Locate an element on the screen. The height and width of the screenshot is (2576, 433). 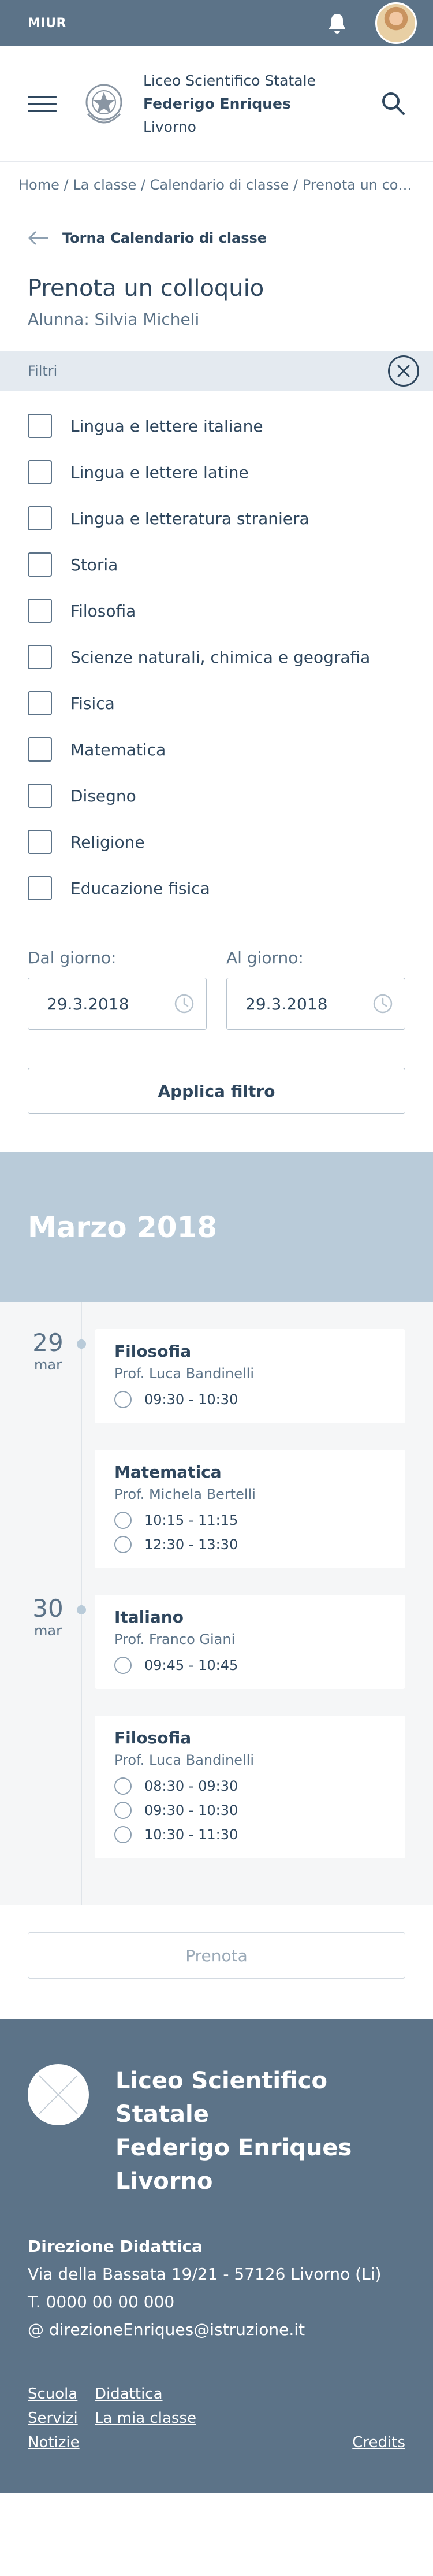
time-slot: 09:45 - 10:45 is located at coordinates (250, 1666).